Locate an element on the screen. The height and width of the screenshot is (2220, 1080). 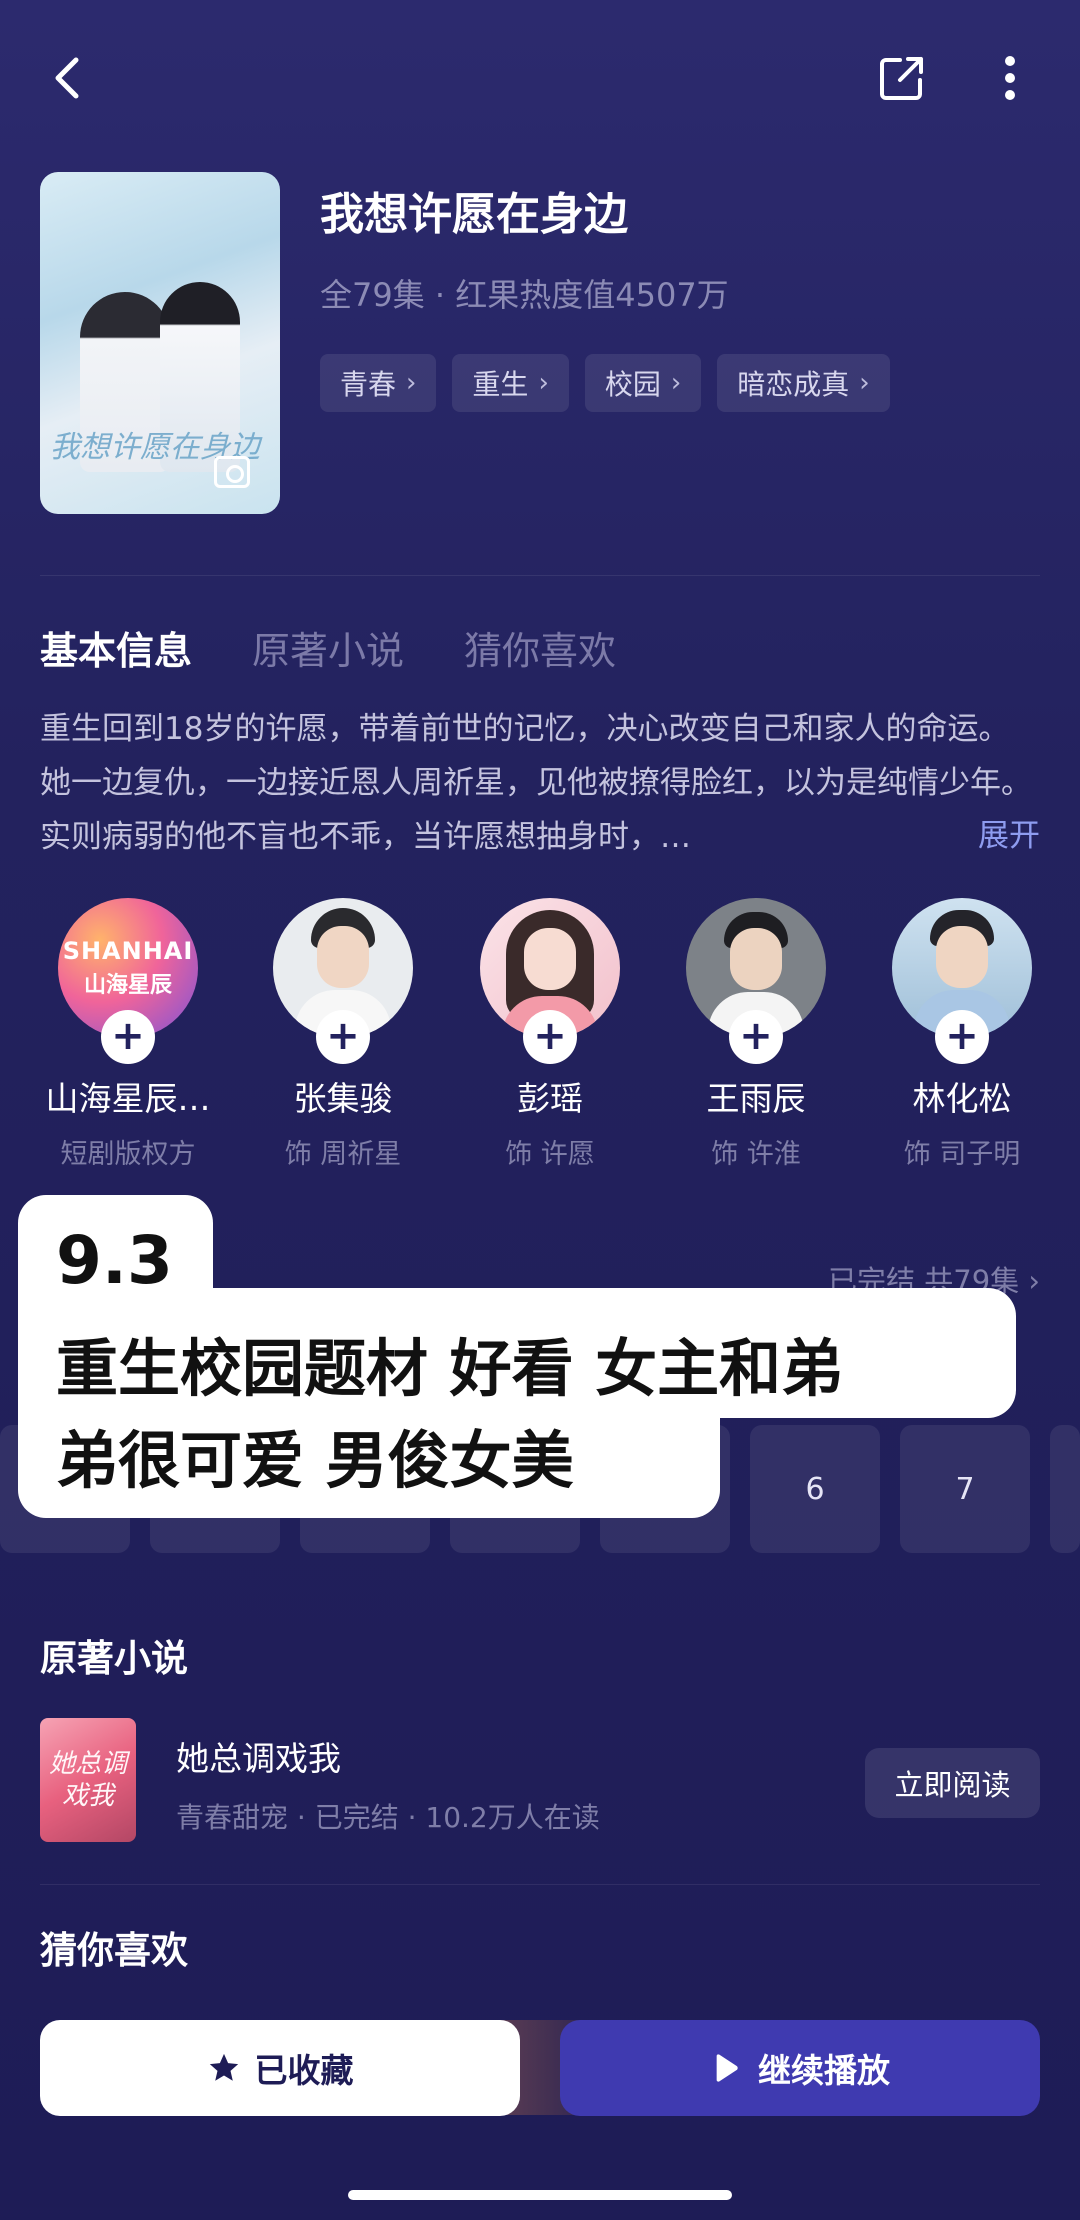
tab-original-novel: 原著小说 is located at coordinates (328, 647).